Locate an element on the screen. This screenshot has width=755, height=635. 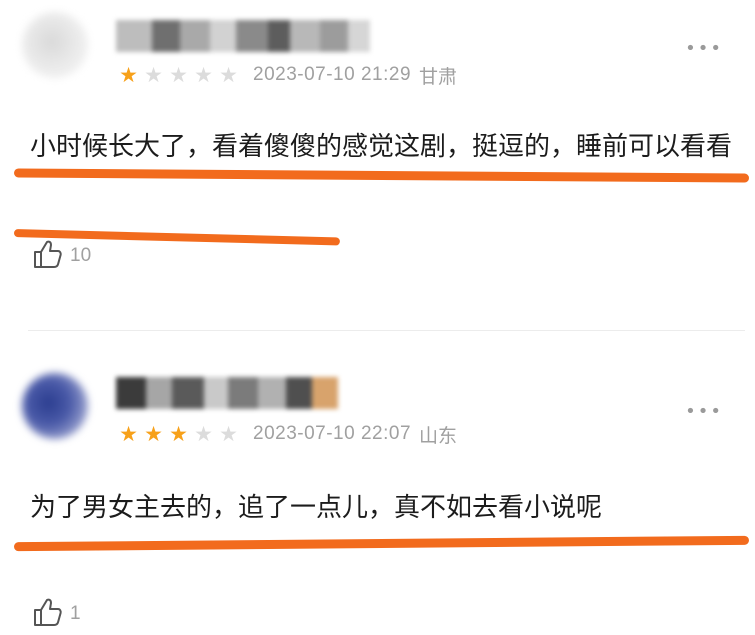
like-button: 1 is located at coordinates (55, 614).